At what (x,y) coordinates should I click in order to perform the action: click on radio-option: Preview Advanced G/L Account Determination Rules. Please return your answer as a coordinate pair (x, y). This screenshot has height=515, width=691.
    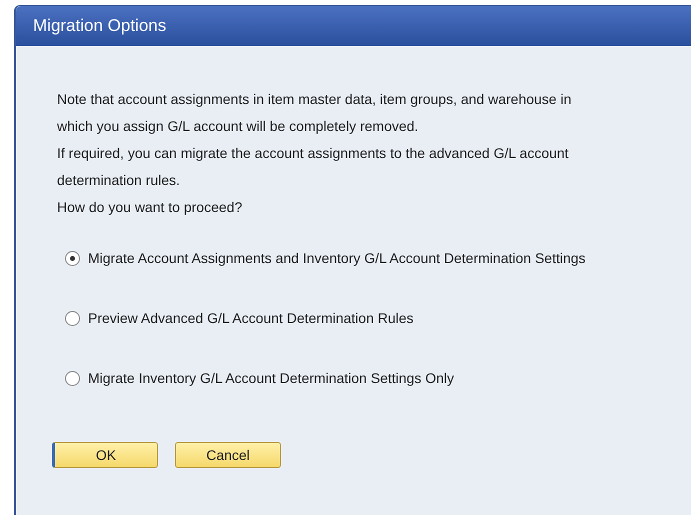
    Looking at the image, I should click on (378, 318).